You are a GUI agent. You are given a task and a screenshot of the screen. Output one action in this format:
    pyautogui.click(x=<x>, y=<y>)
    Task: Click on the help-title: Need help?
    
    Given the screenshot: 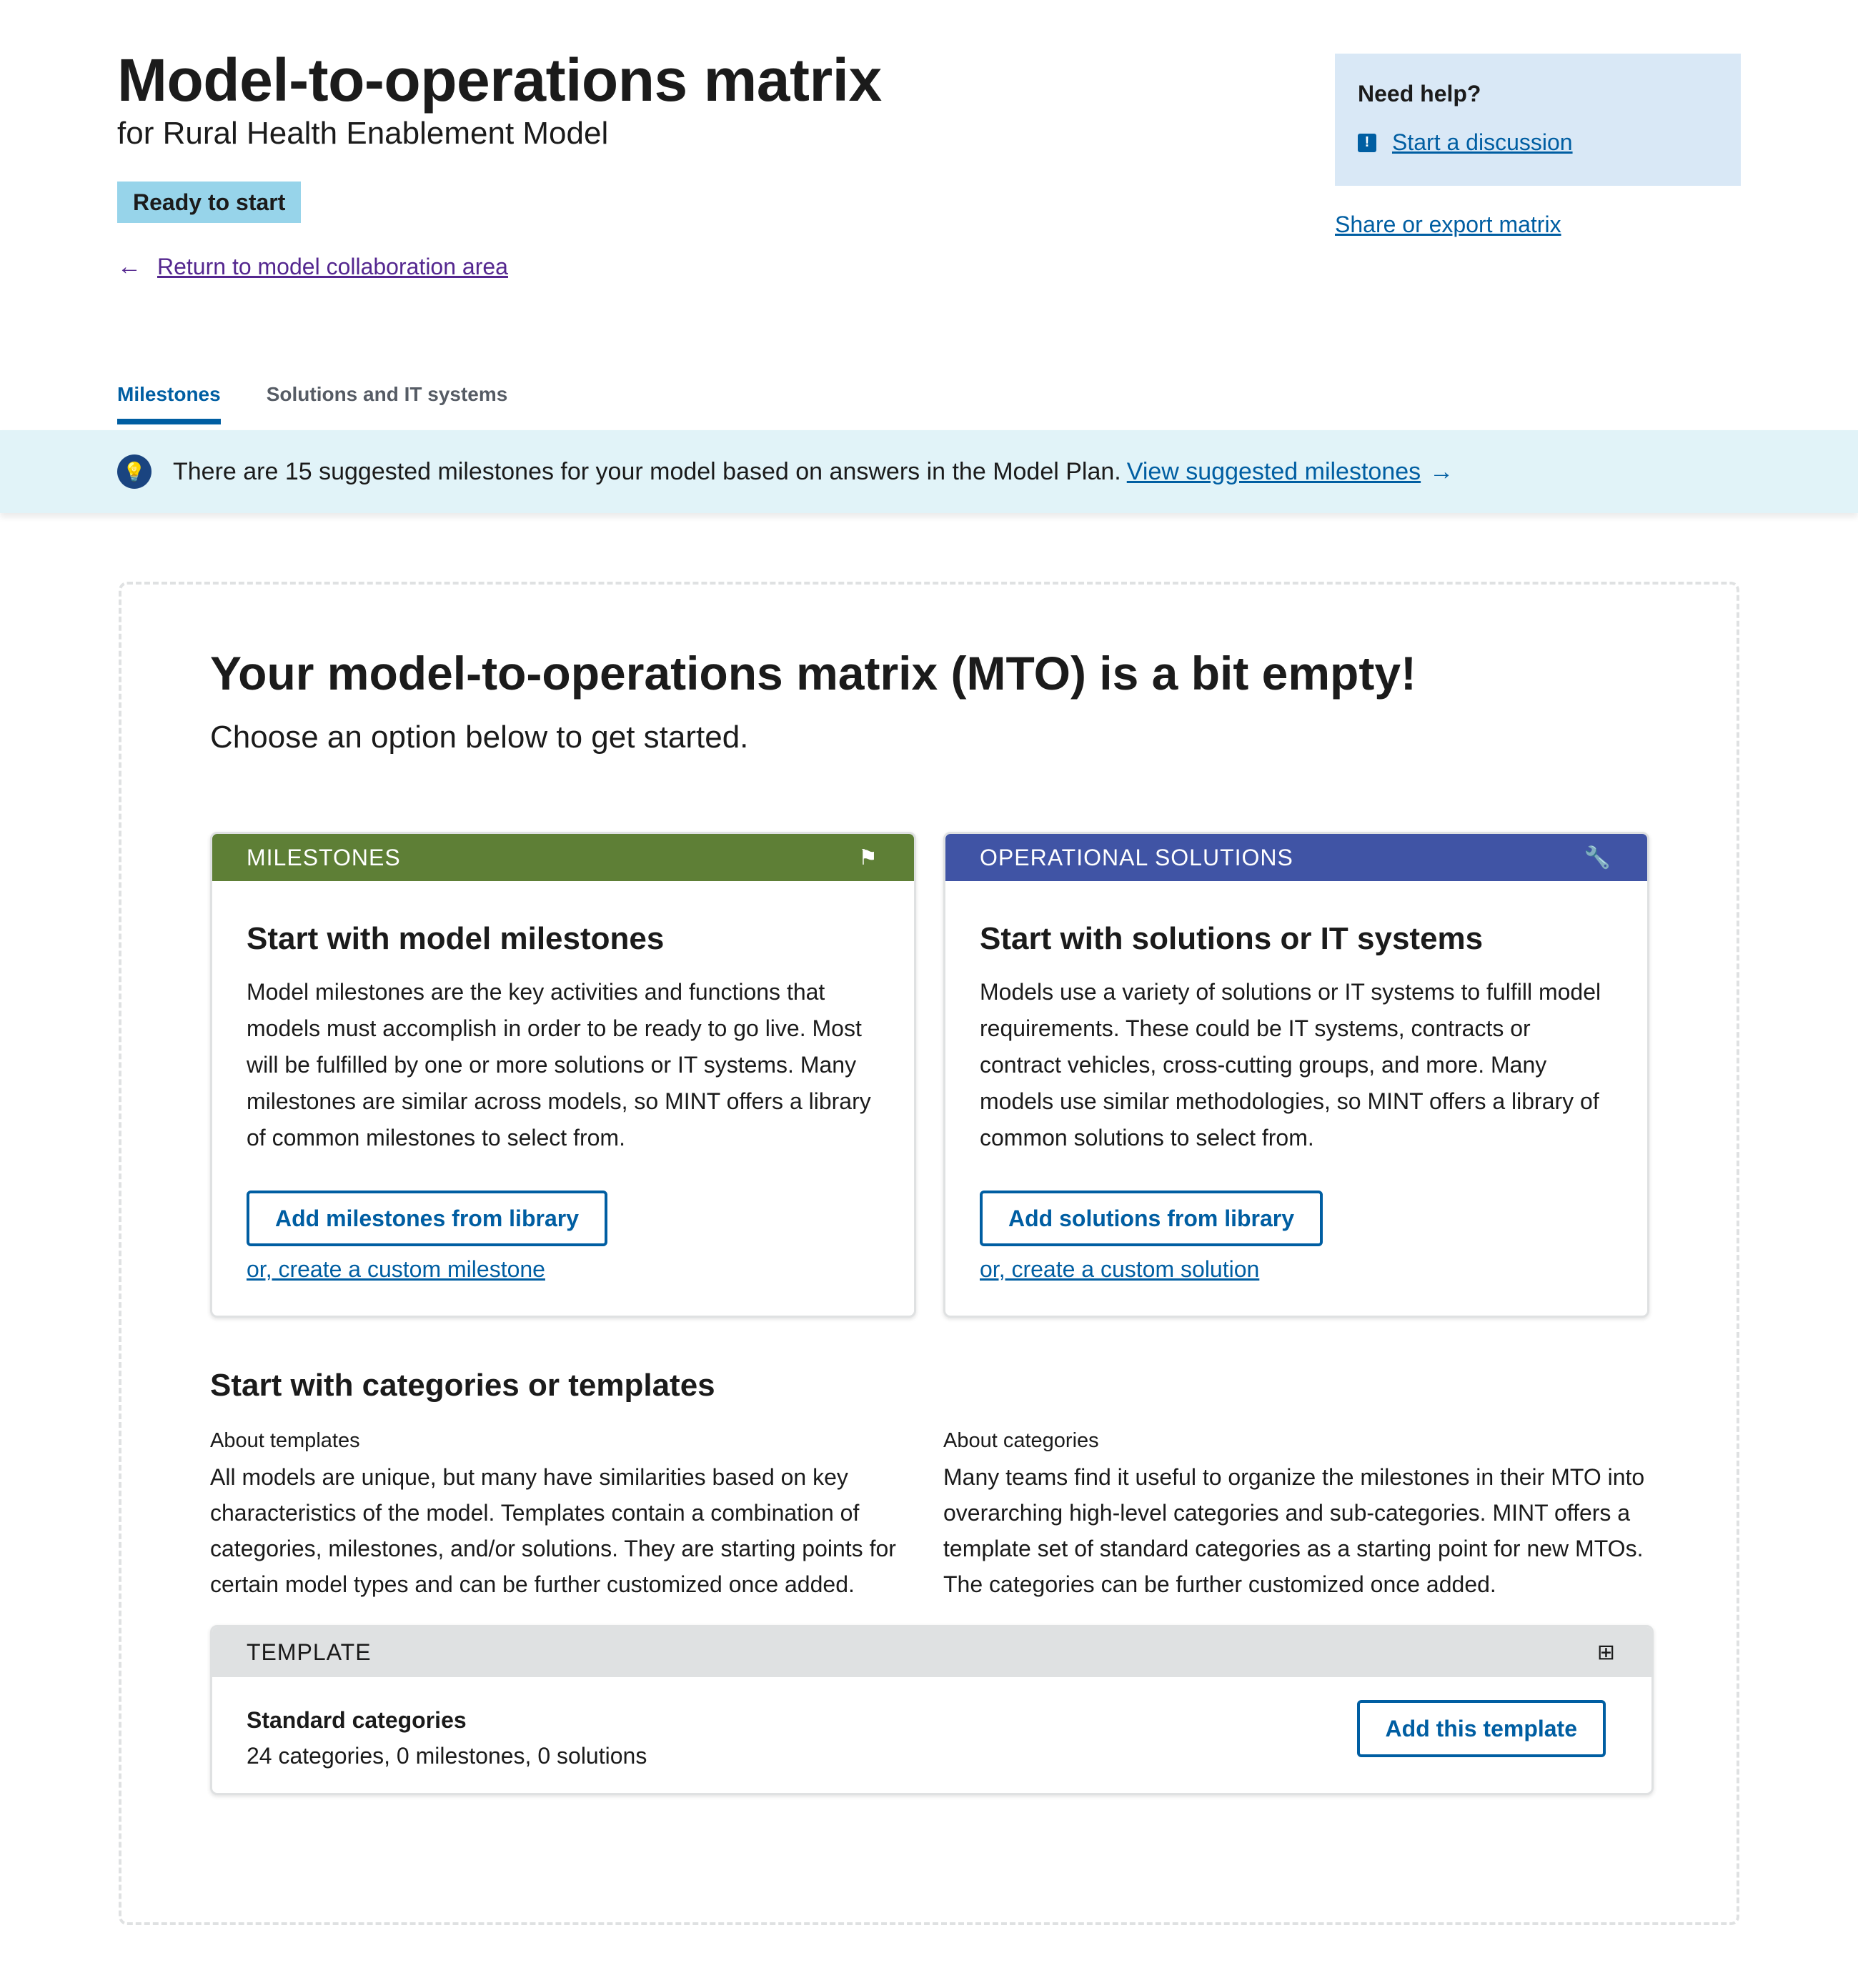 What is the action you would take?
    pyautogui.click(x=1419, y=93)
    